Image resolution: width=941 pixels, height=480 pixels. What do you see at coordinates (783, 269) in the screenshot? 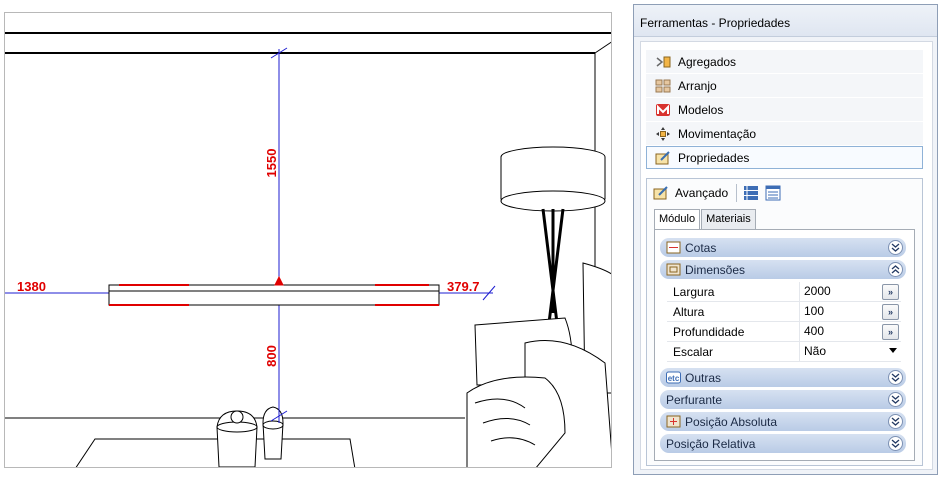
I see `group-dimensoes: Dimensões` at bounding box center [783, 269].